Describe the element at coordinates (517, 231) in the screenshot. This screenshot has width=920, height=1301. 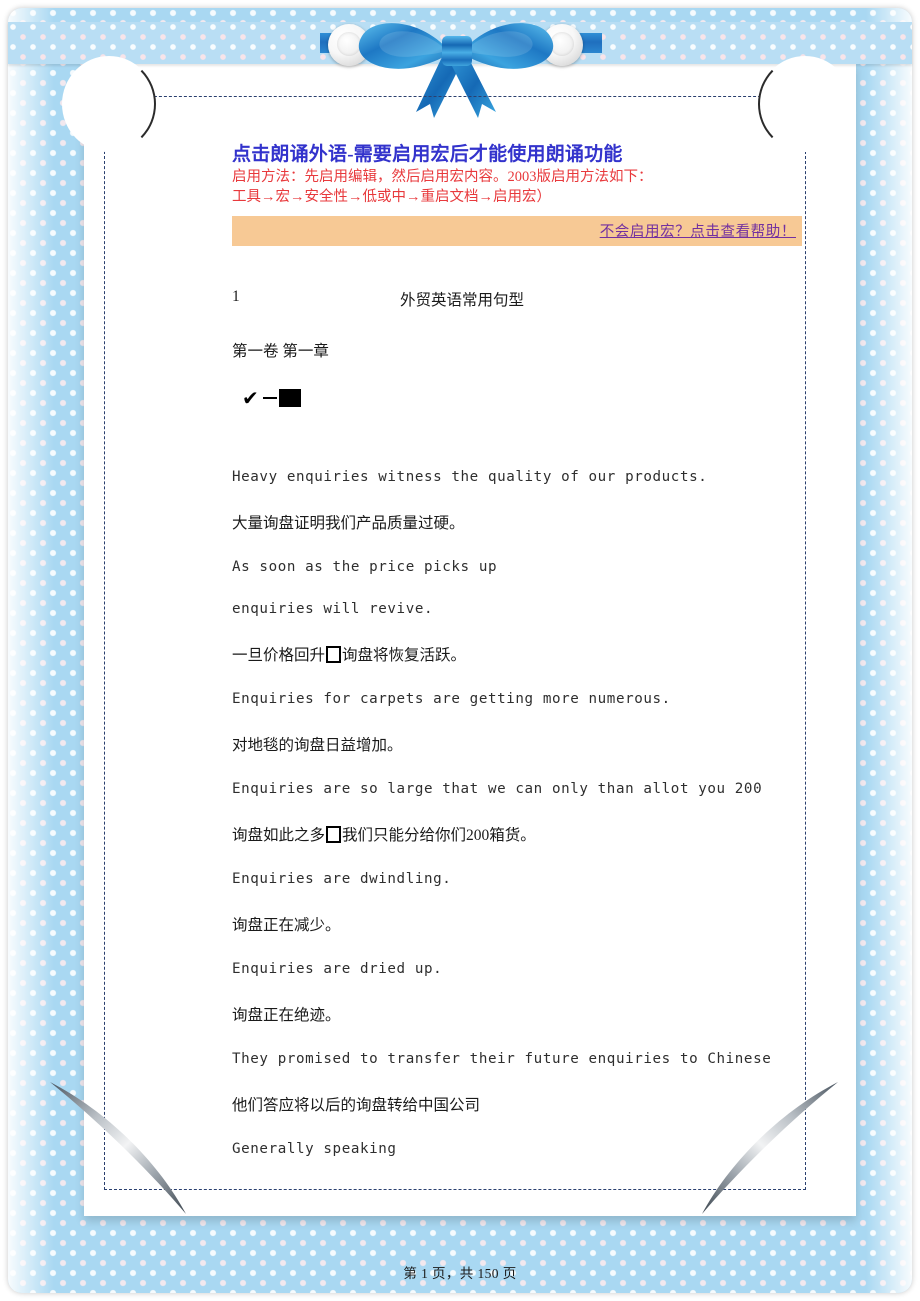
I see `macro-help-bar: 不会启用宏？点击查看帮助！` at that location.